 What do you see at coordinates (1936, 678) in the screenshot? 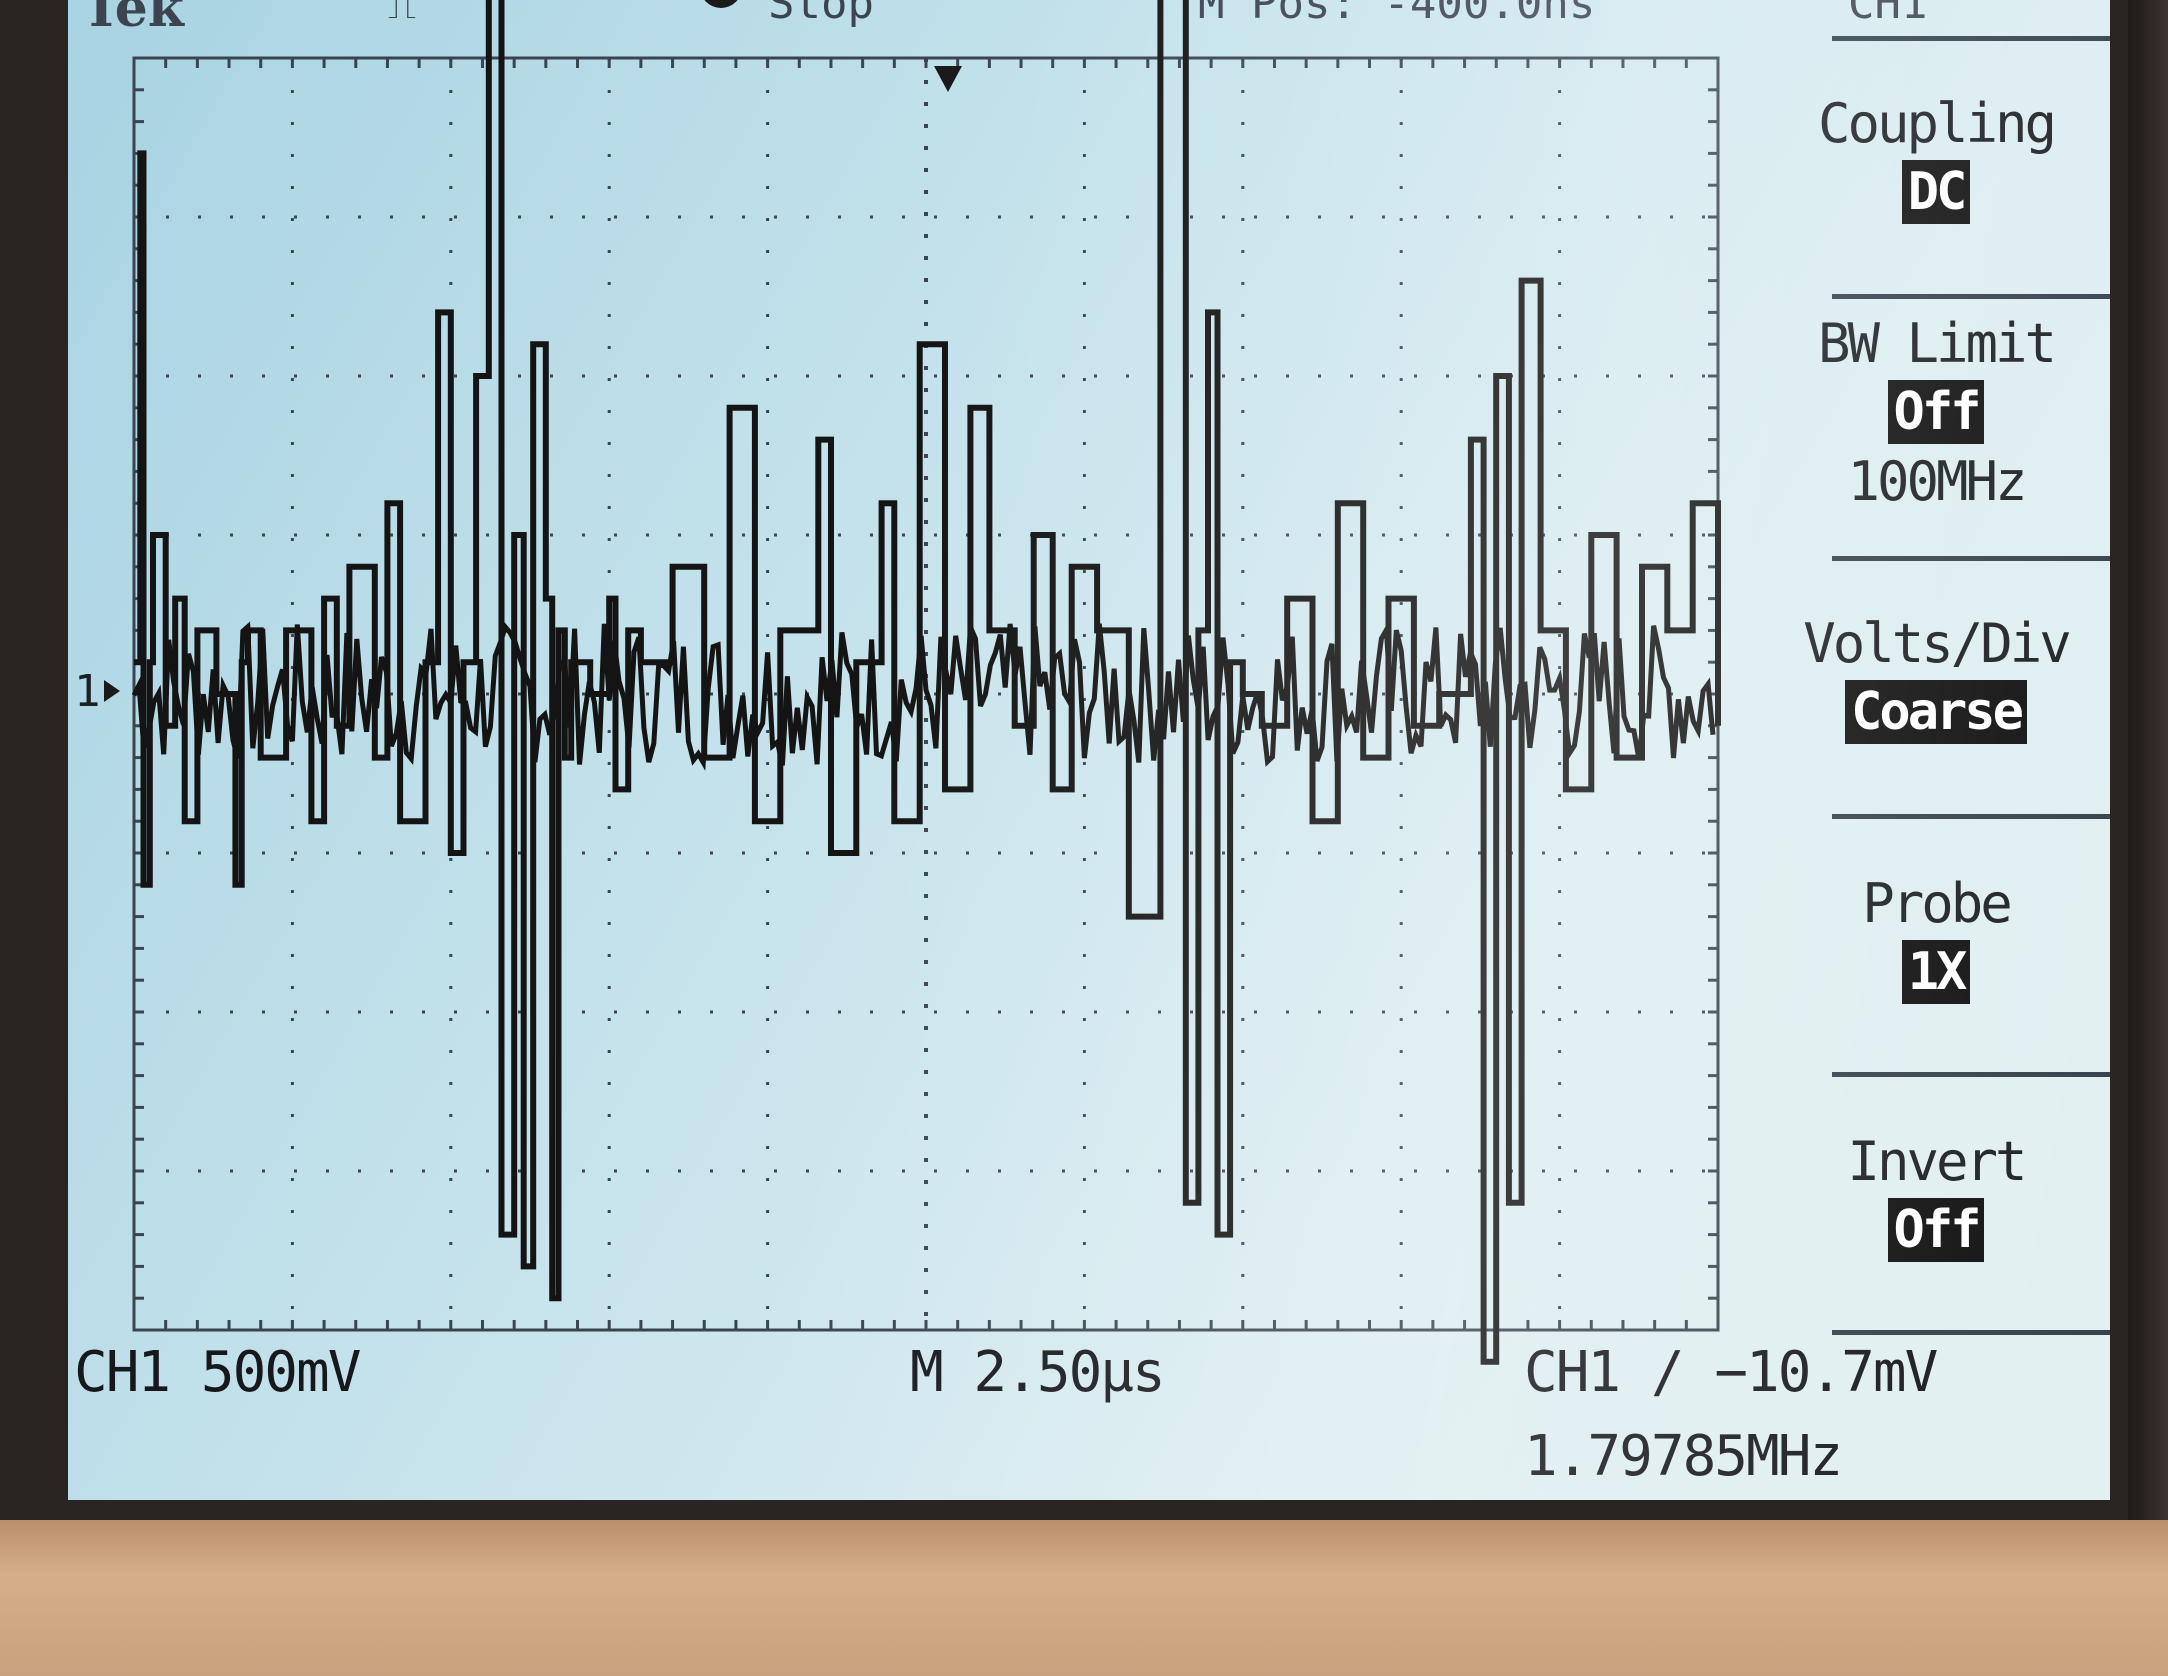
I see `volts-div-softkey: Volts/Div Coarse` at bounding box center [1936, 678].